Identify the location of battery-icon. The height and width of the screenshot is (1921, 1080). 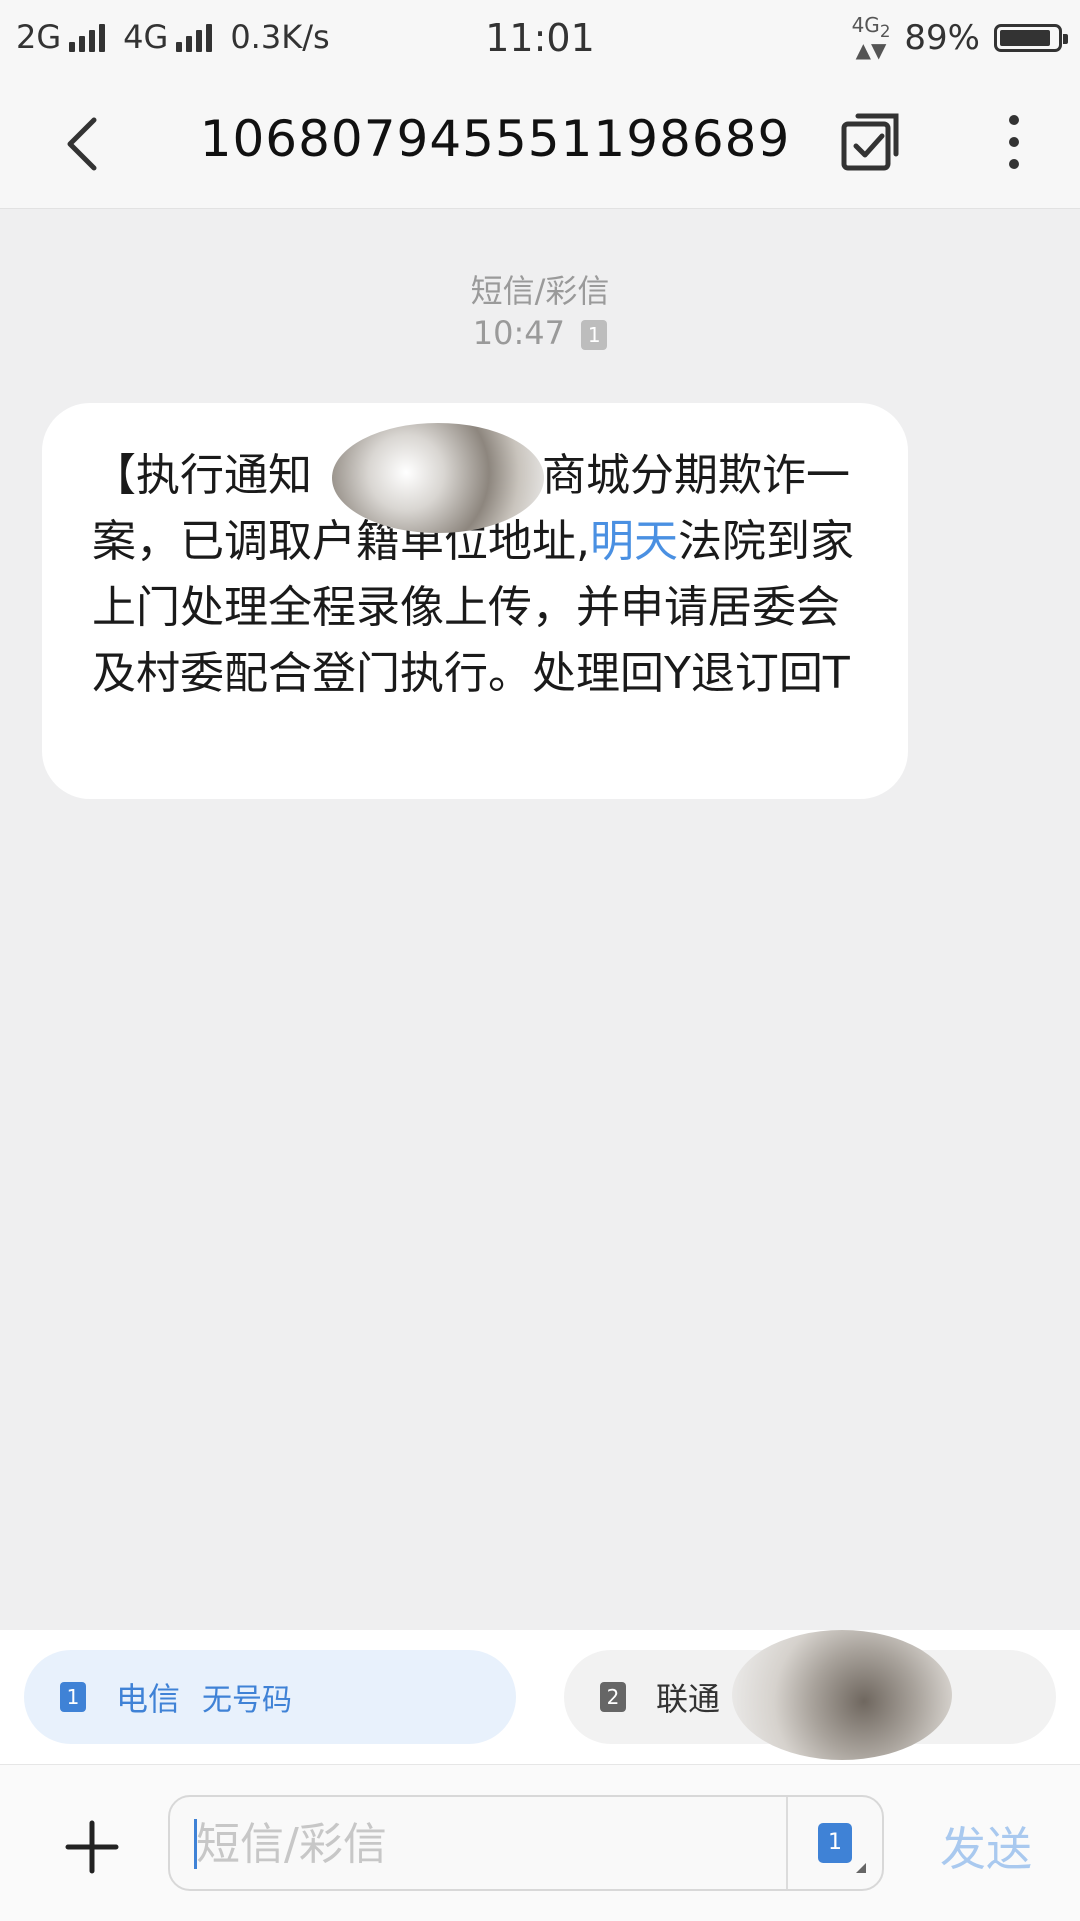
(1031, 37).